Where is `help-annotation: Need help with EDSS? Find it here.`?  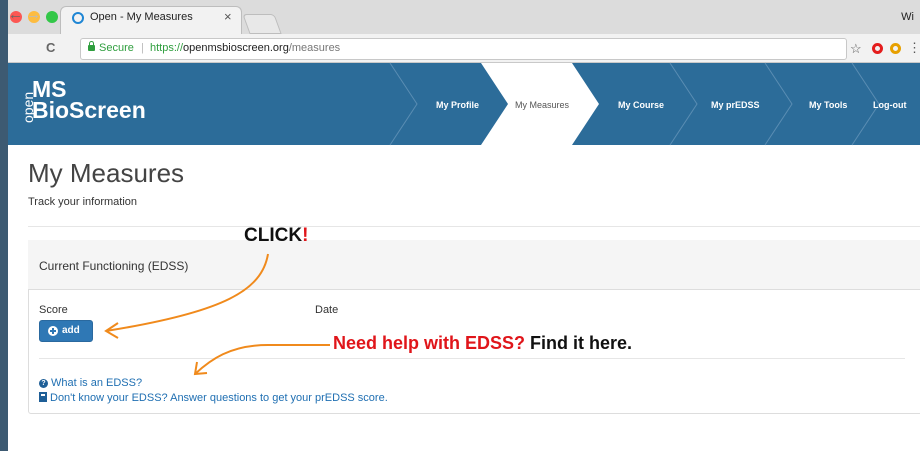
help-annotation: Need help with EDSS? Find it here. is located at coordinates (482, 343).